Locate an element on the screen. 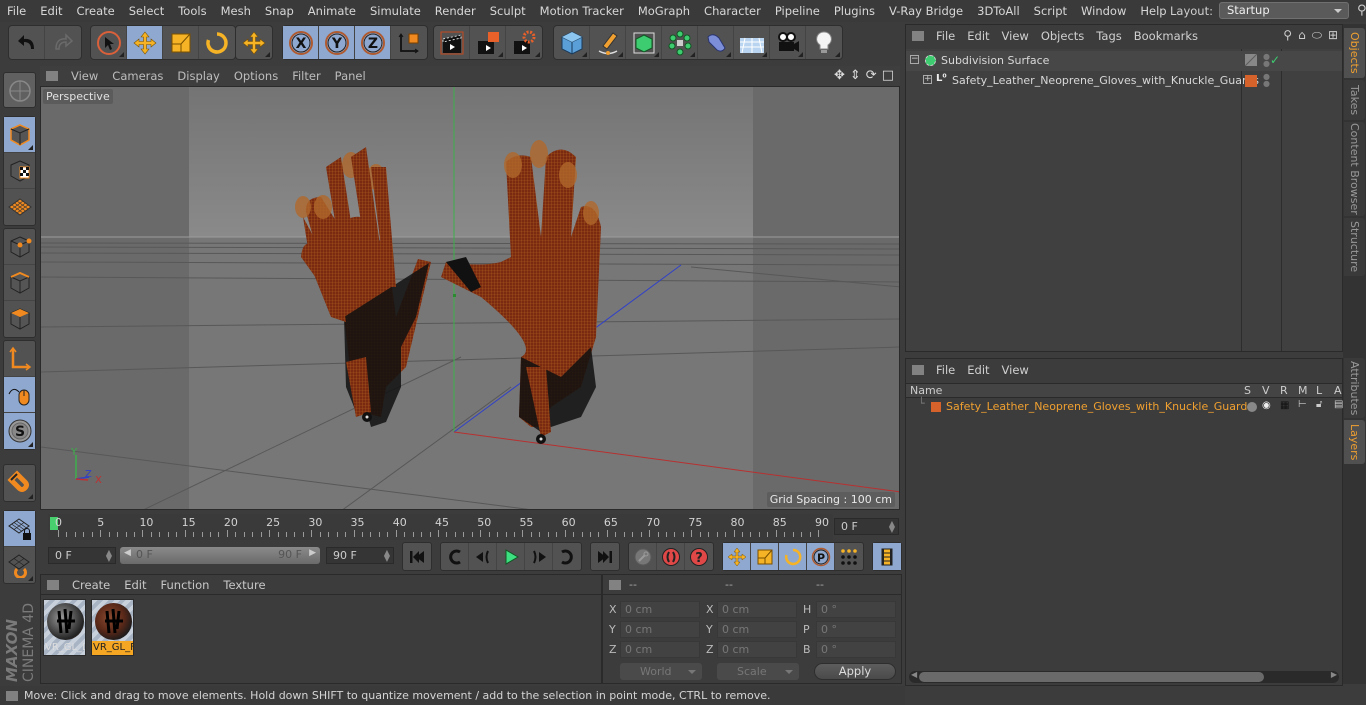 This screenshot has height=705, width=1366. tab-content-browser: Content Browser is located at coordinates (1354, 169).